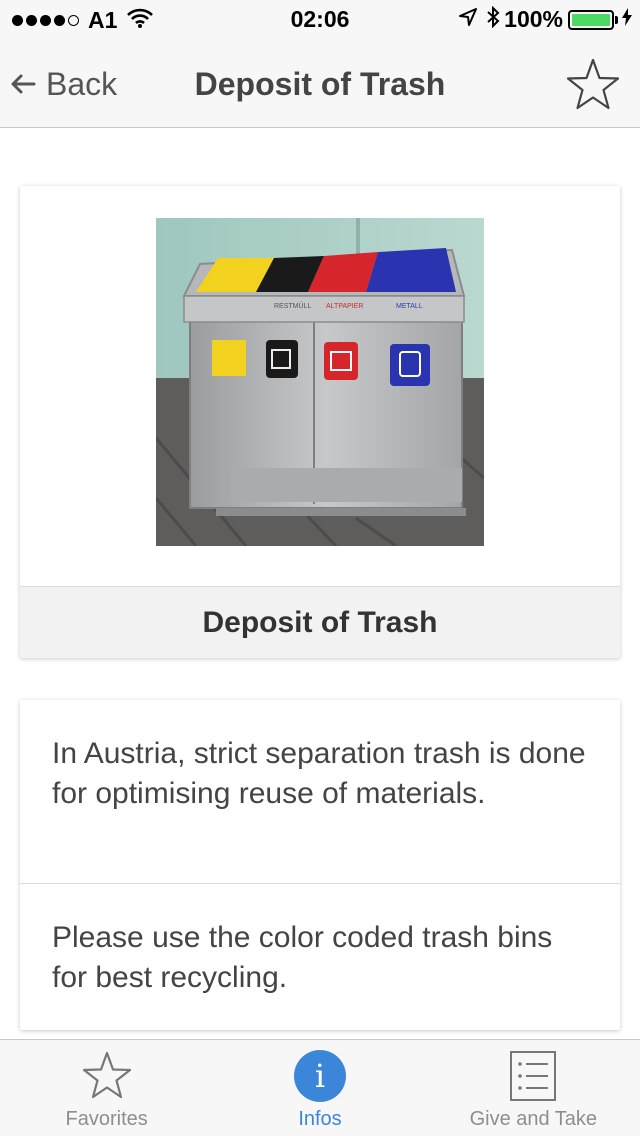 The image size is (640, 1136). I want to click on tab-infos: i Infos, so click(319, 1088).